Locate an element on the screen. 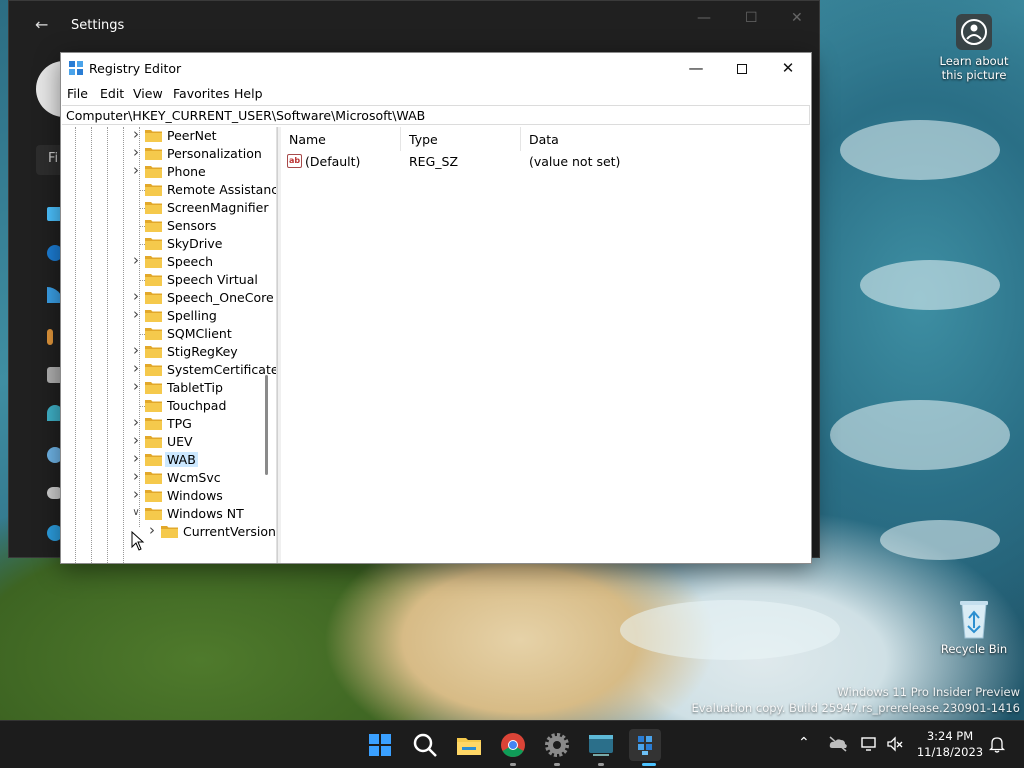 This screenshot has height=768, width=1024. learn-about-picture-icon: Learn about this picture is located at coordinates (974, 47).